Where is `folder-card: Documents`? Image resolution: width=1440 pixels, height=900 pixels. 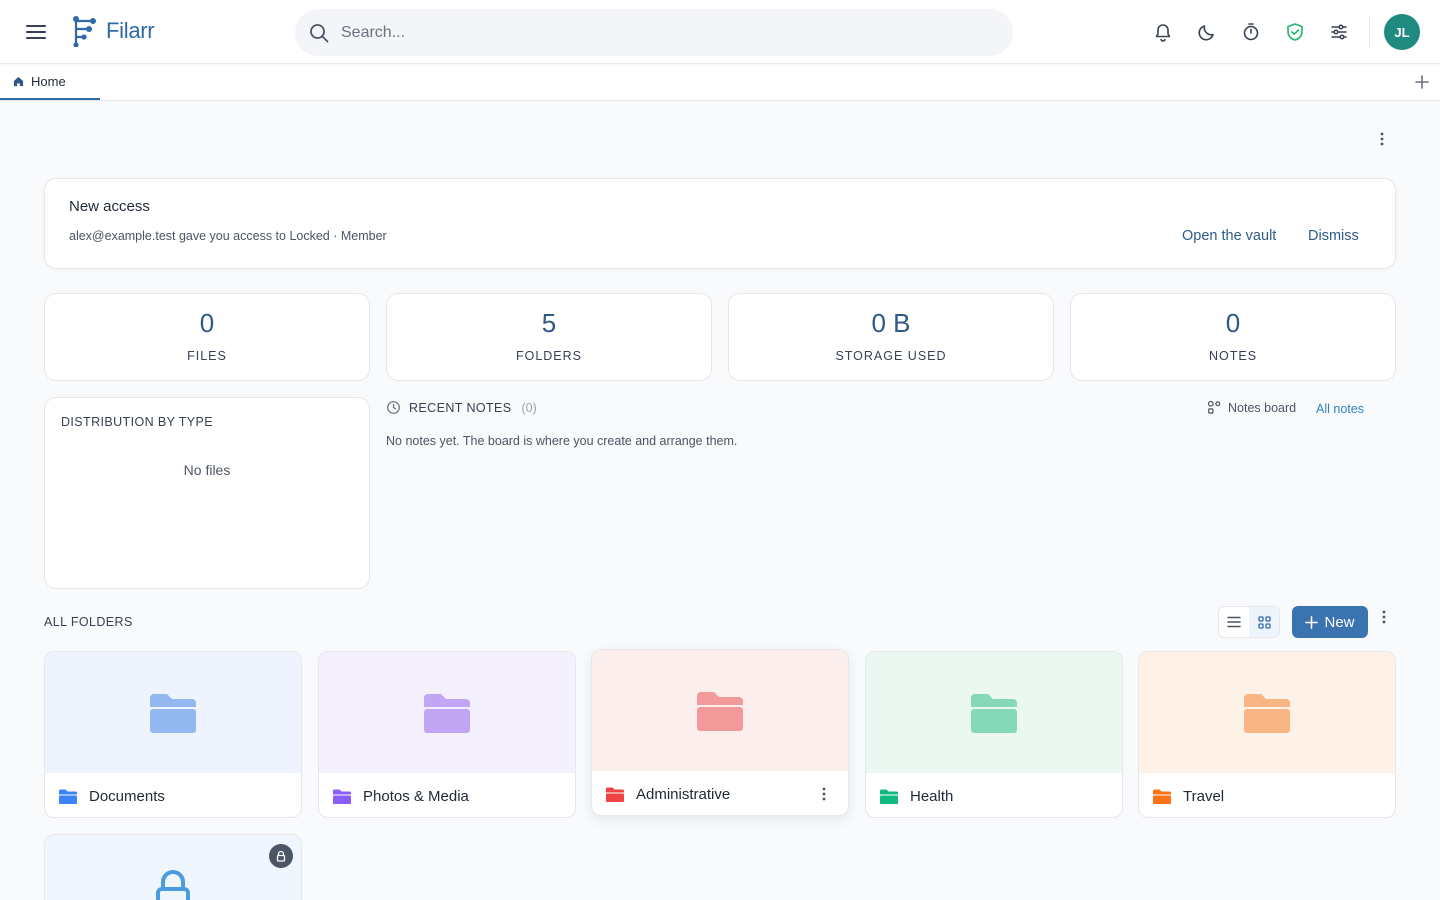 folder-card: Documents is located at coordinates (173, 734).